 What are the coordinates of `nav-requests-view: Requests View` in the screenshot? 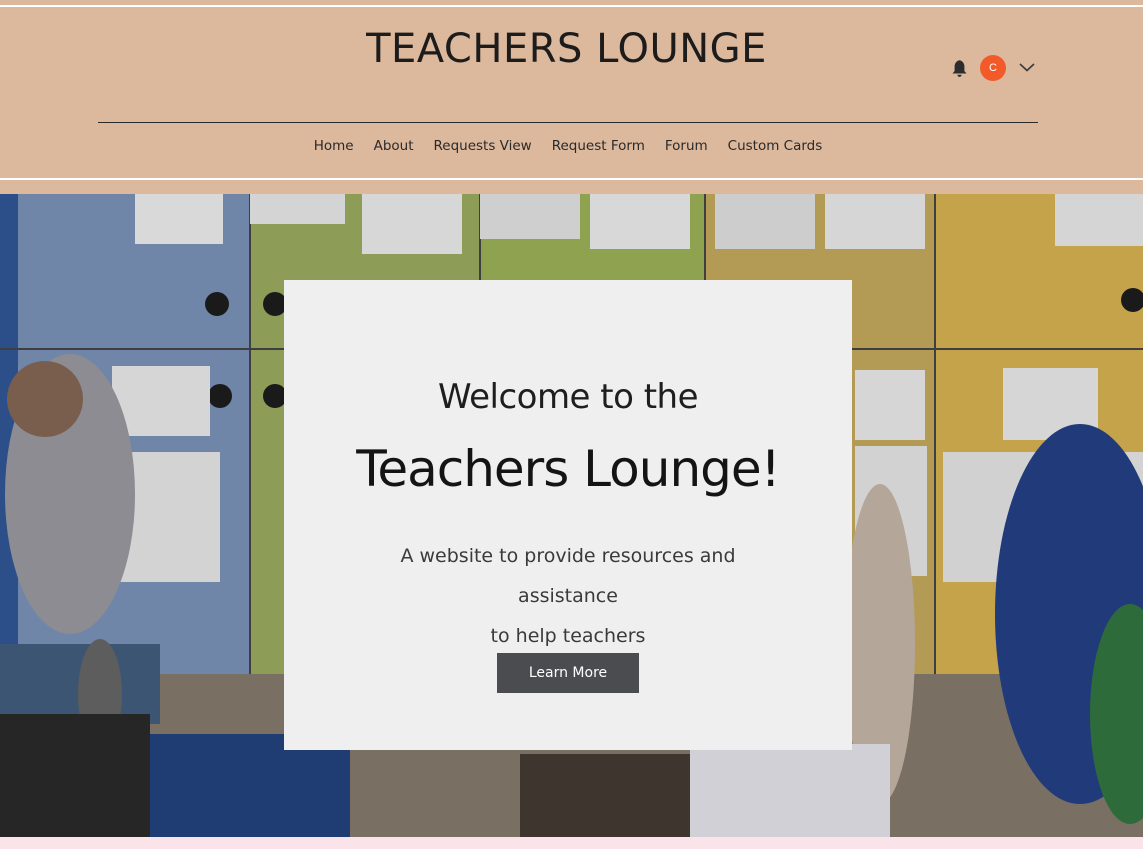 It's located at (483, 146).